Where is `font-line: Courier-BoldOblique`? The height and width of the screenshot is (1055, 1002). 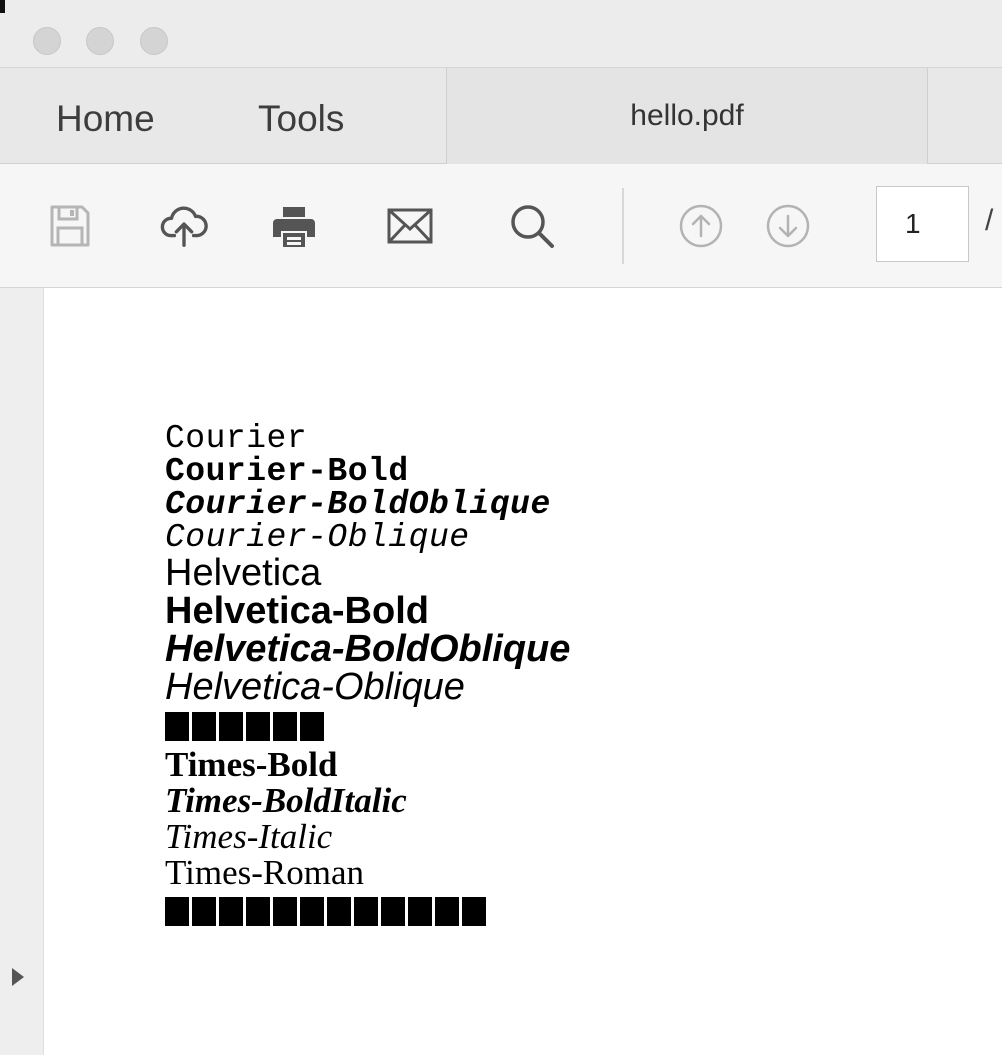
font-line: Courier-BoldOblique is located at coordinates (358, 504).